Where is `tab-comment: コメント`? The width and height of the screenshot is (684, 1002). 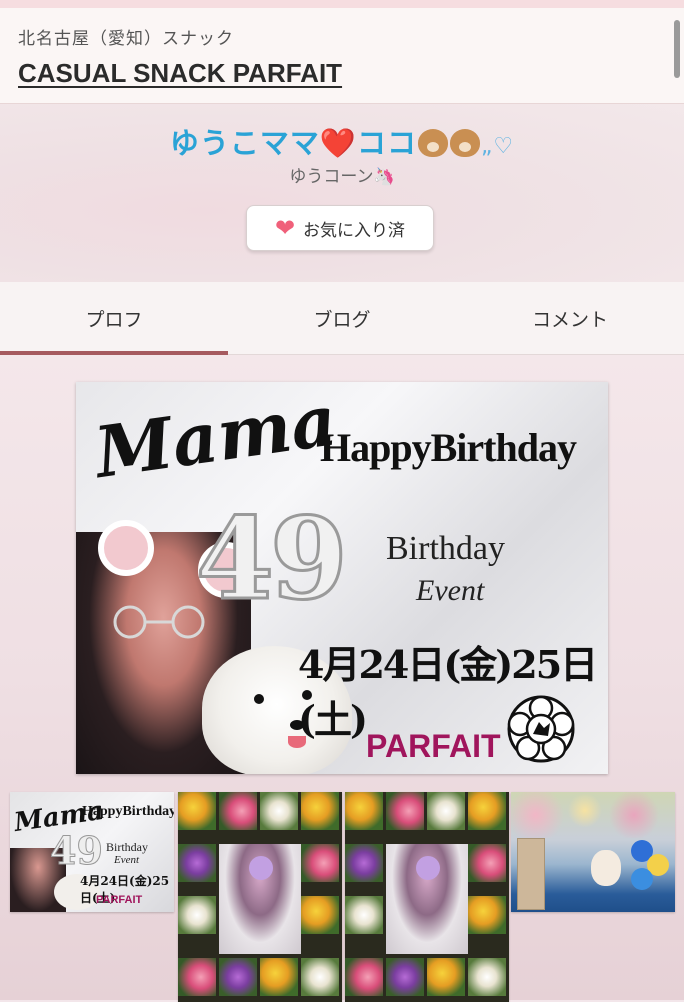
tab-comment: コメント is located at coordinates (570, 318).